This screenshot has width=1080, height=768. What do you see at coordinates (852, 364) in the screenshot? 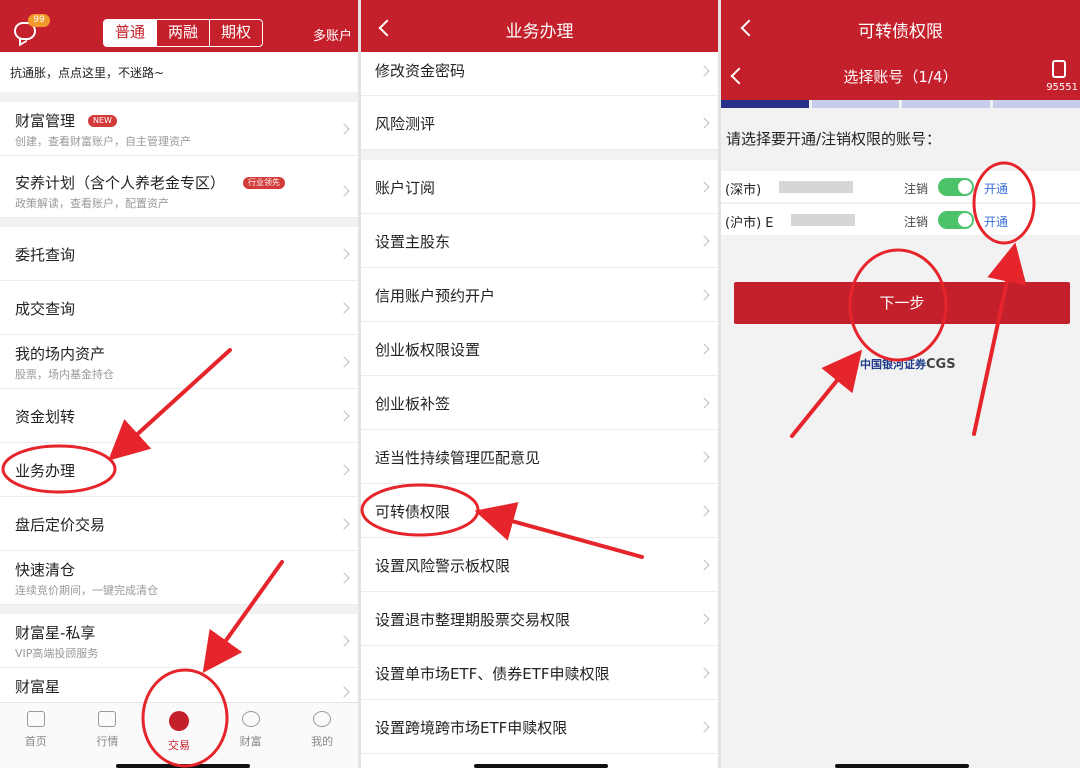
I see `cgs-logo-icon` at bounding box center [852, 364].